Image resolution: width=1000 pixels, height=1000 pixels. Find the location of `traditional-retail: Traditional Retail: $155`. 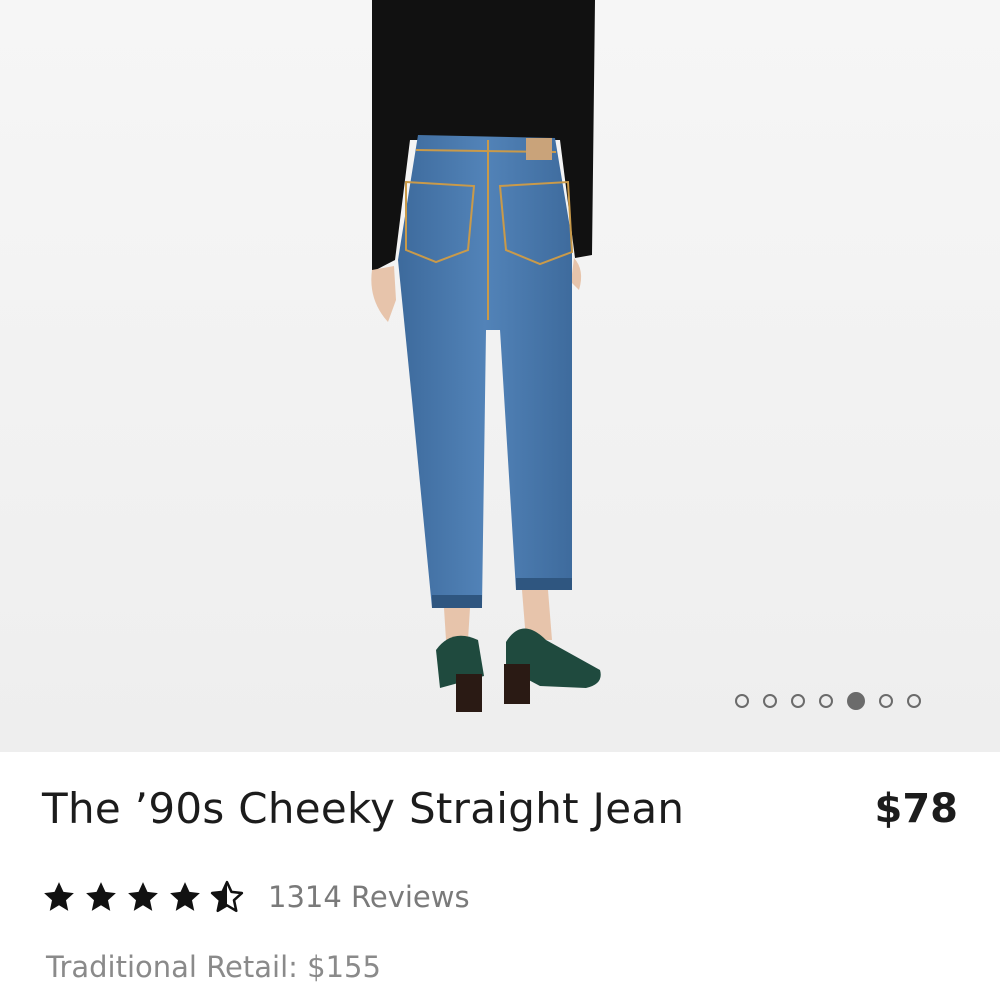

traditional-retail: Traditional Retail: $155 is located at coordinates (213, 967).